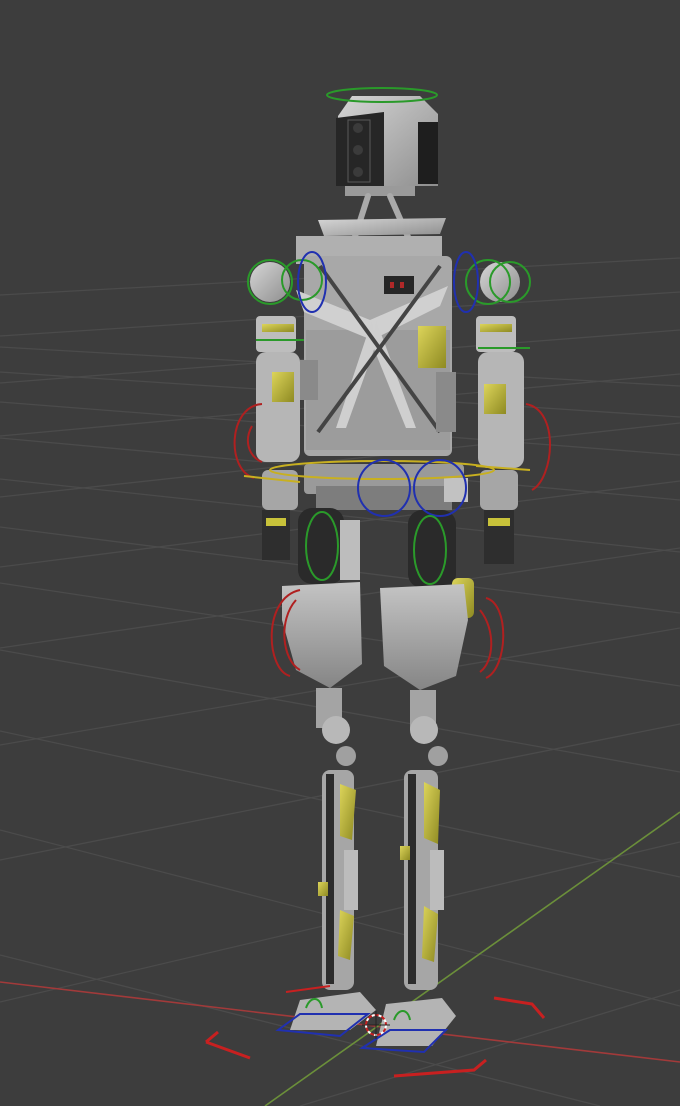  What do you see at coordinates (338, 880) in the screenshot?
I see `robot-left-shin` at bounding box center [338, 880].